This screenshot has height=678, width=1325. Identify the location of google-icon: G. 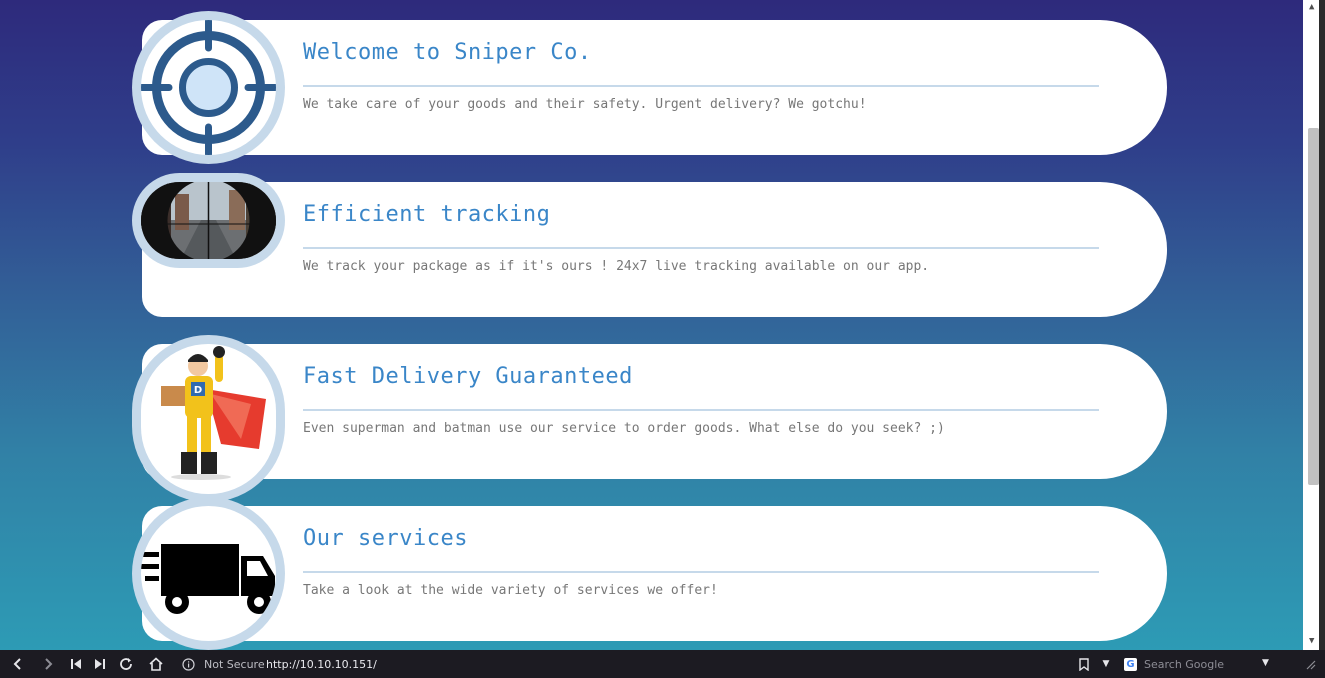
(1130, 664).